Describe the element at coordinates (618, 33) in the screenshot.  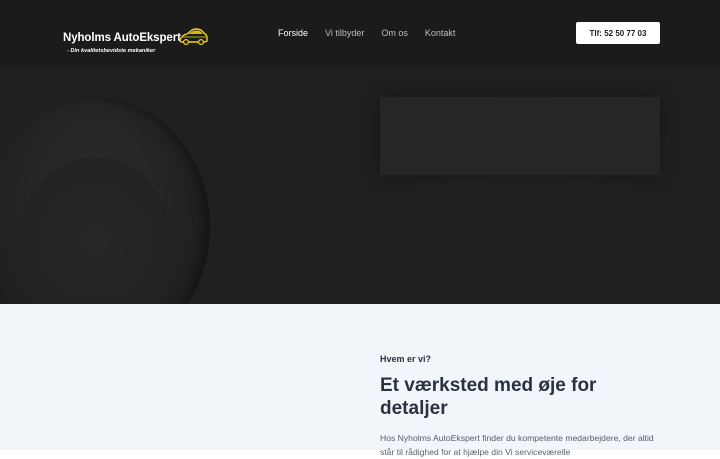
I see `phone-button: Tlf: 52 50 77 03` at that location.